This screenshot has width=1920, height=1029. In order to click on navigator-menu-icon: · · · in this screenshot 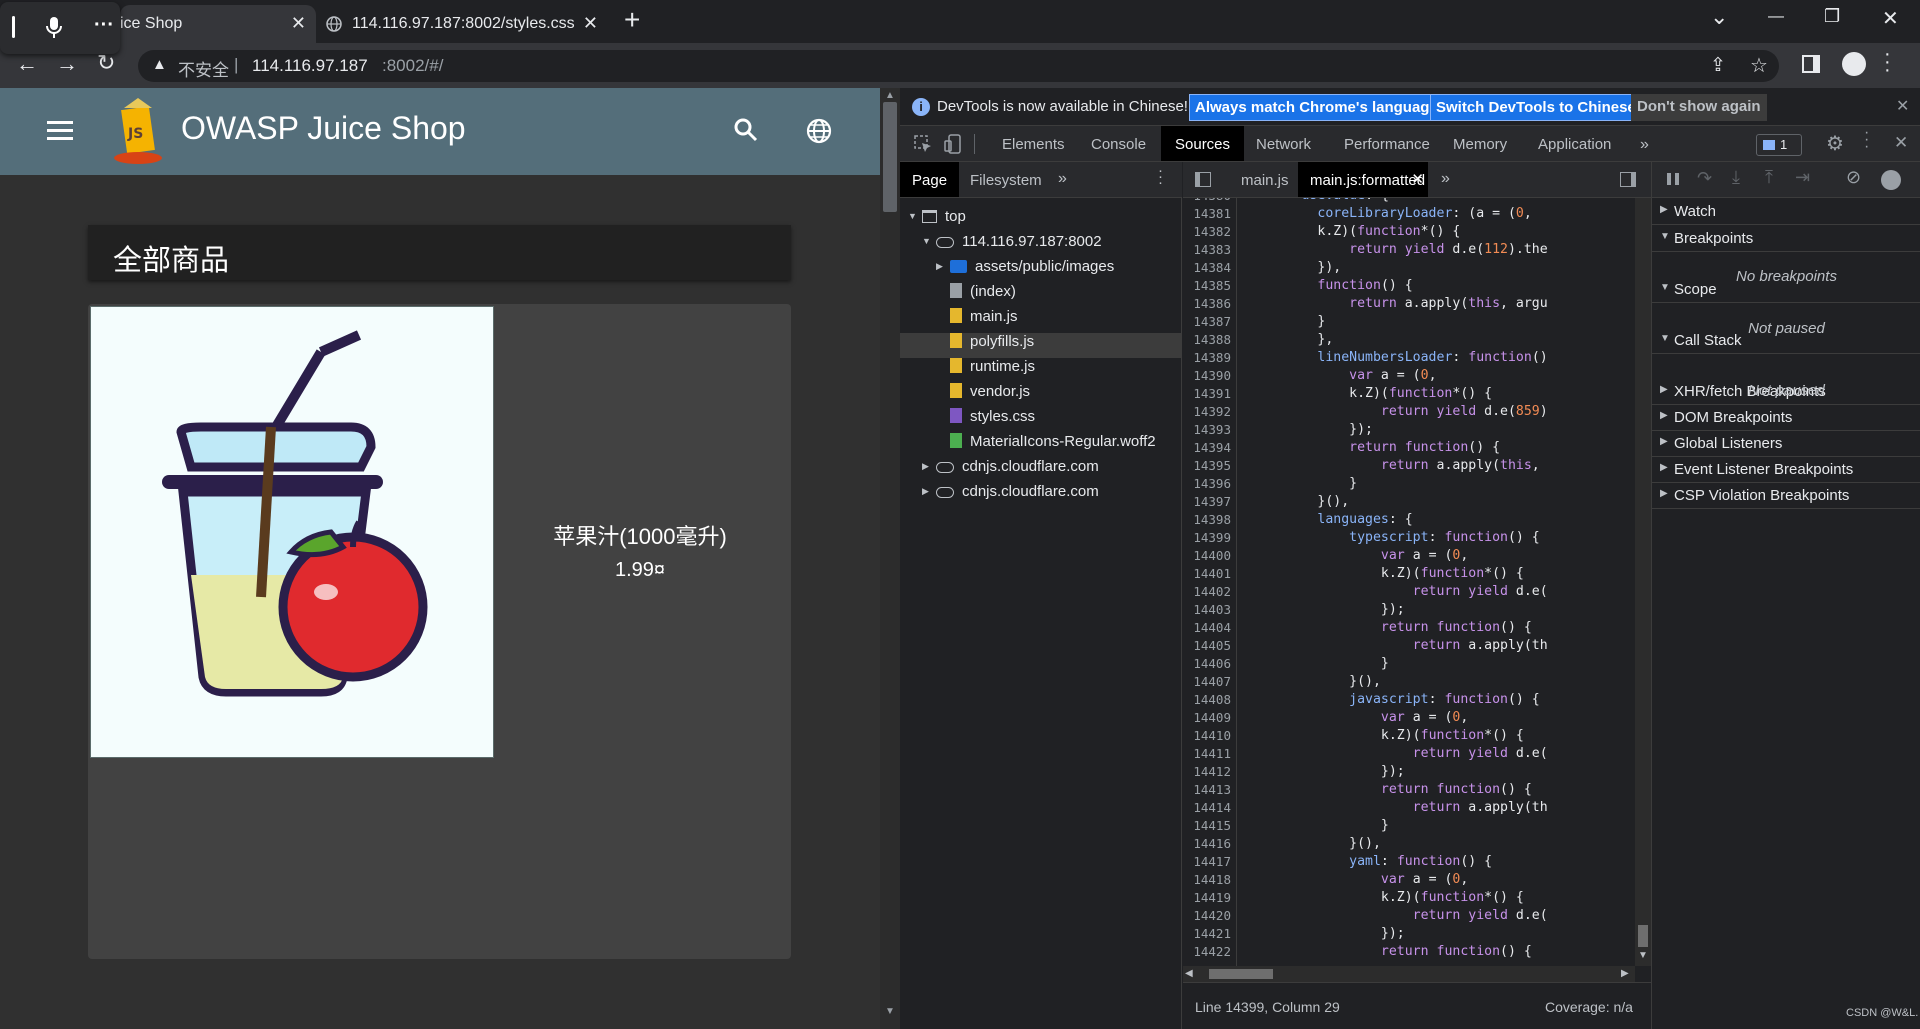, I will do `click(1160, 176)`.